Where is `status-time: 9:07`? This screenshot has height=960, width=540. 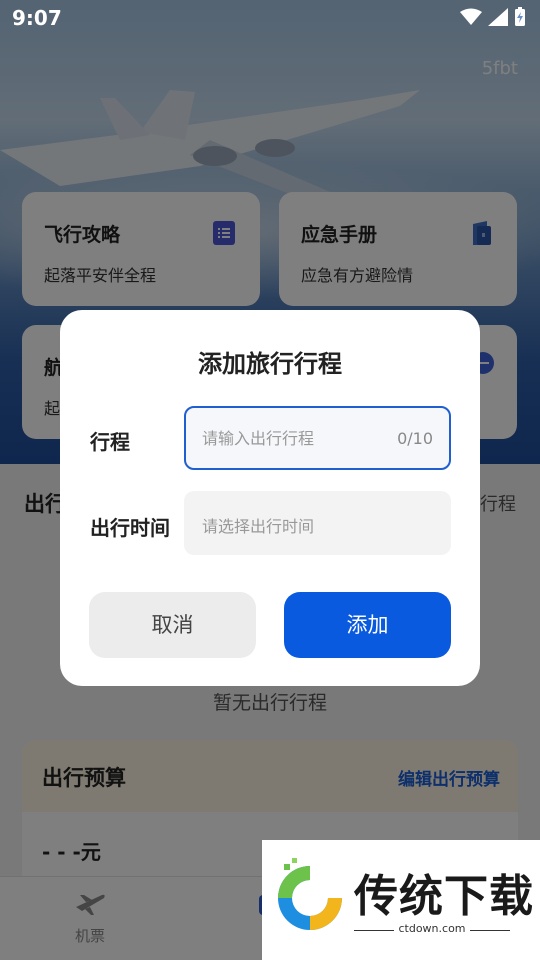 status-time: 9:07 is located at coordinates (37, 18).